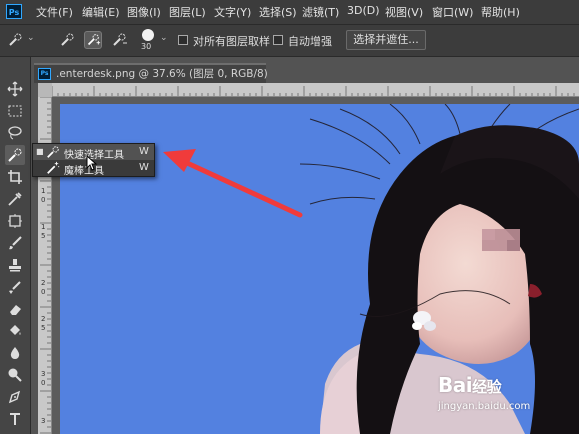  I want to click on annotation-arrow, so click(233, 183).